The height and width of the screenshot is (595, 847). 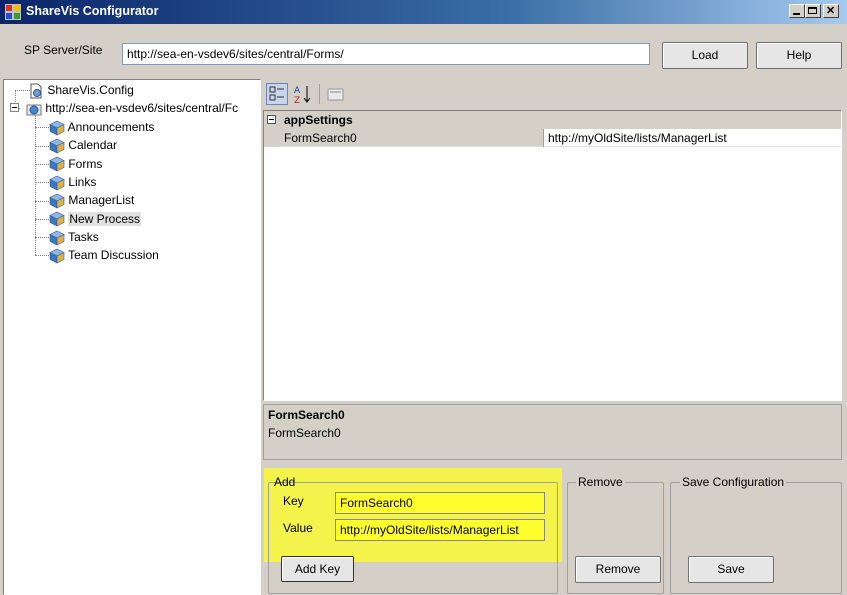 I want to click on tree-item: Links, so click(x=65, y=182).